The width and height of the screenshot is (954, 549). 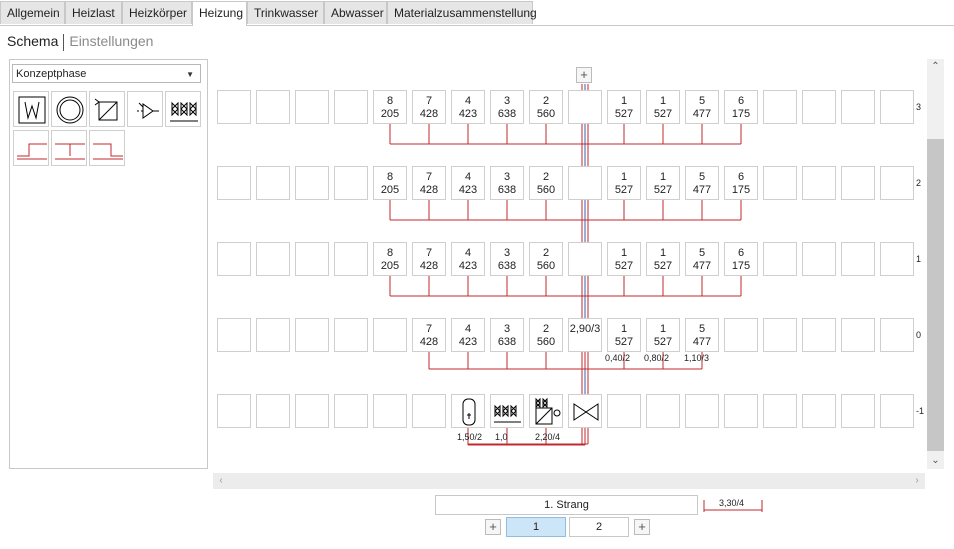 What do you see at coordinates (219, 13) in the screenshot?
I see `tab-heizung: Heizung` at bounding box center [219, 13].